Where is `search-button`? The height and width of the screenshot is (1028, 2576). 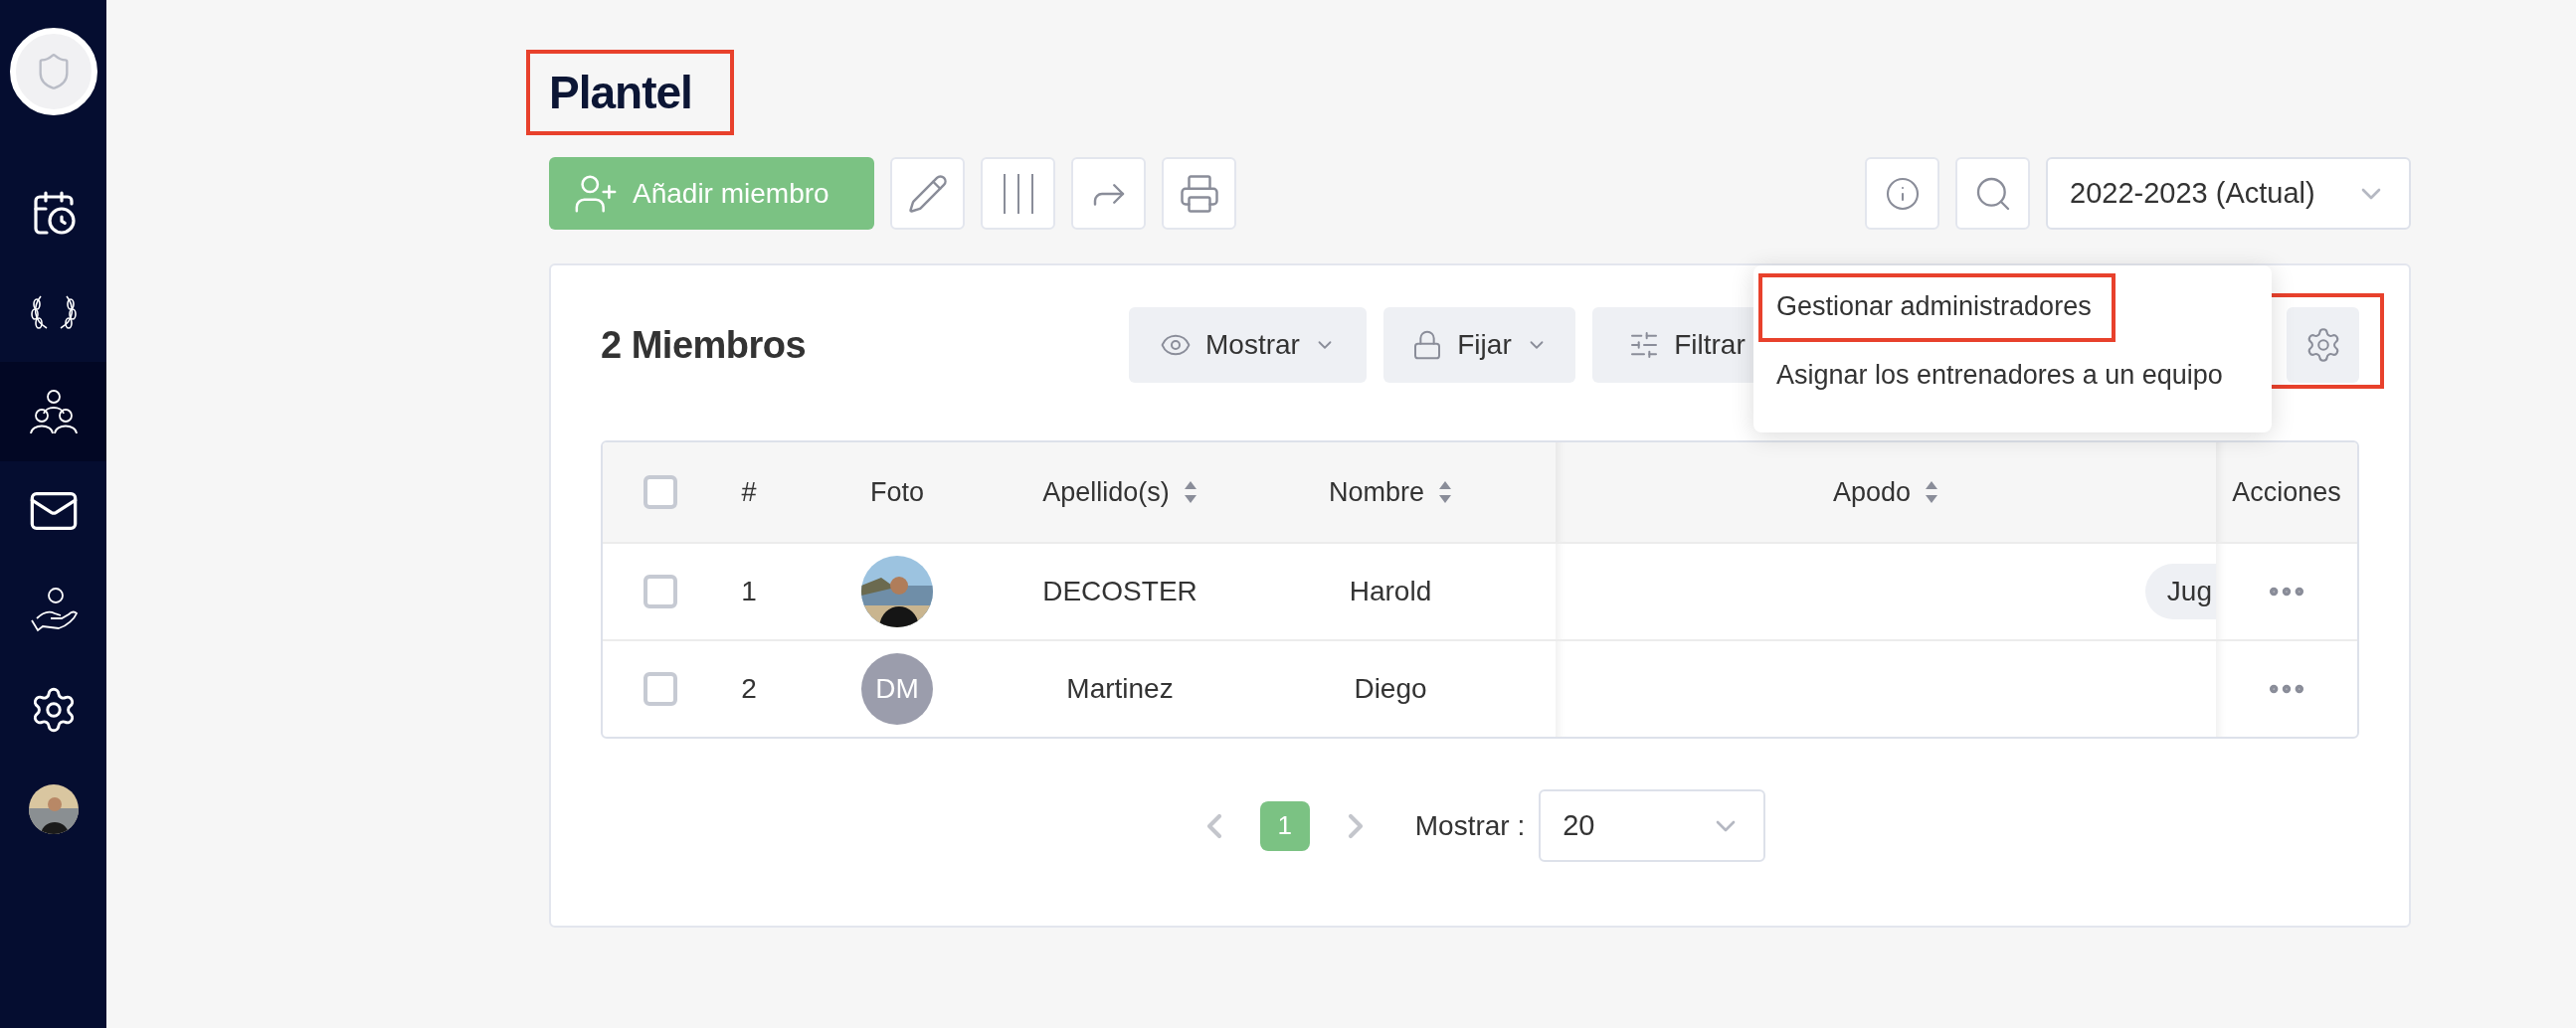
search-button is located at coordinates (1992, 193).